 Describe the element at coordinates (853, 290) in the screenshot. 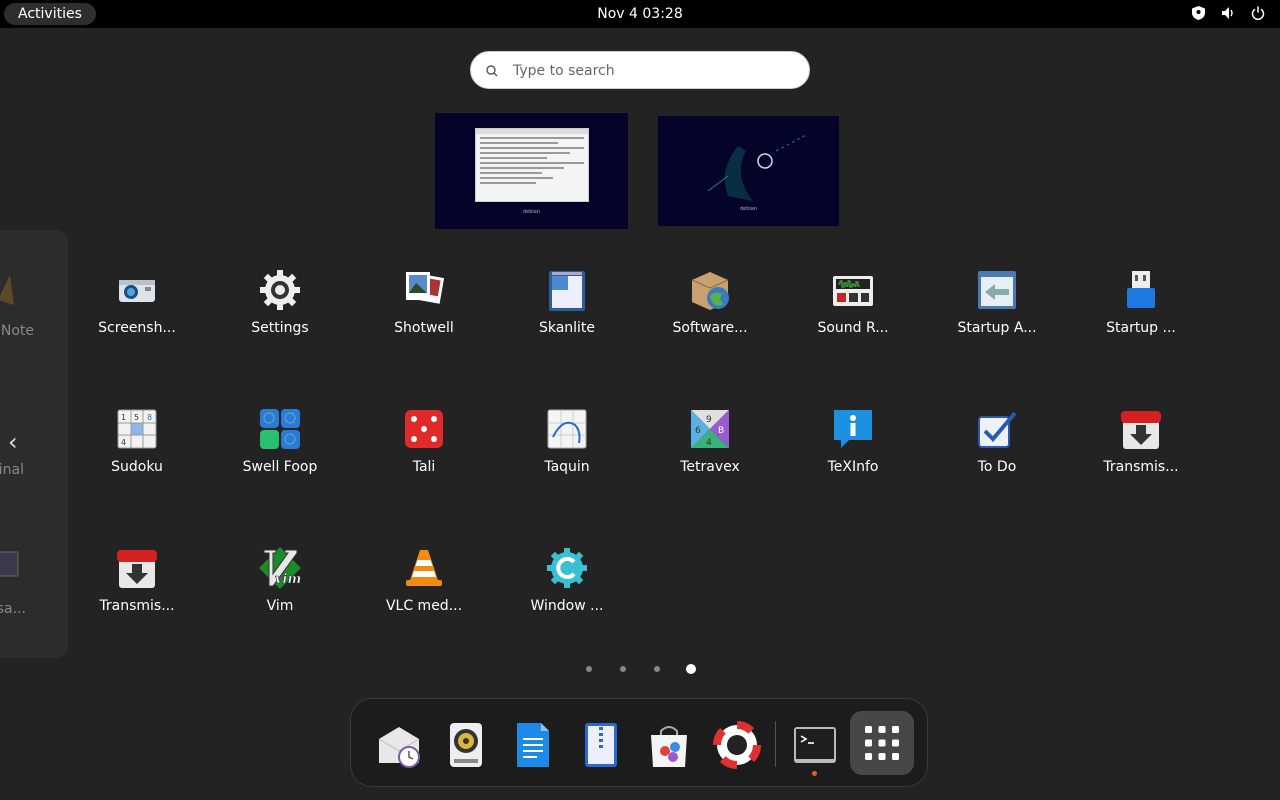

I see `sound-recorder-icon` at that location.